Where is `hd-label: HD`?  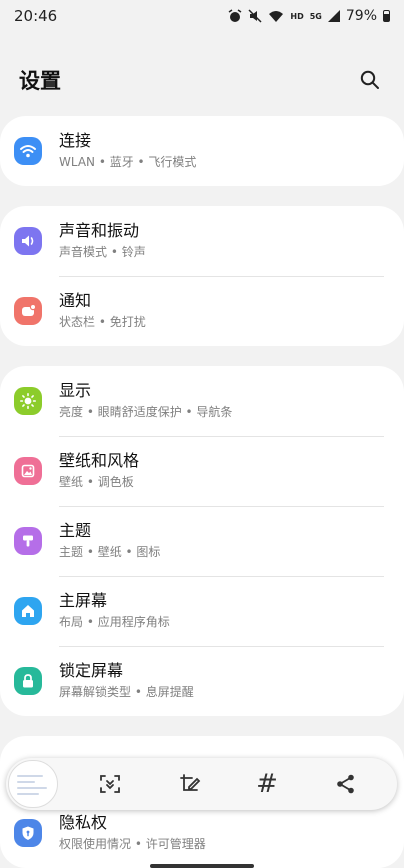 hd-label: HD is located at coordinates (297, 16).